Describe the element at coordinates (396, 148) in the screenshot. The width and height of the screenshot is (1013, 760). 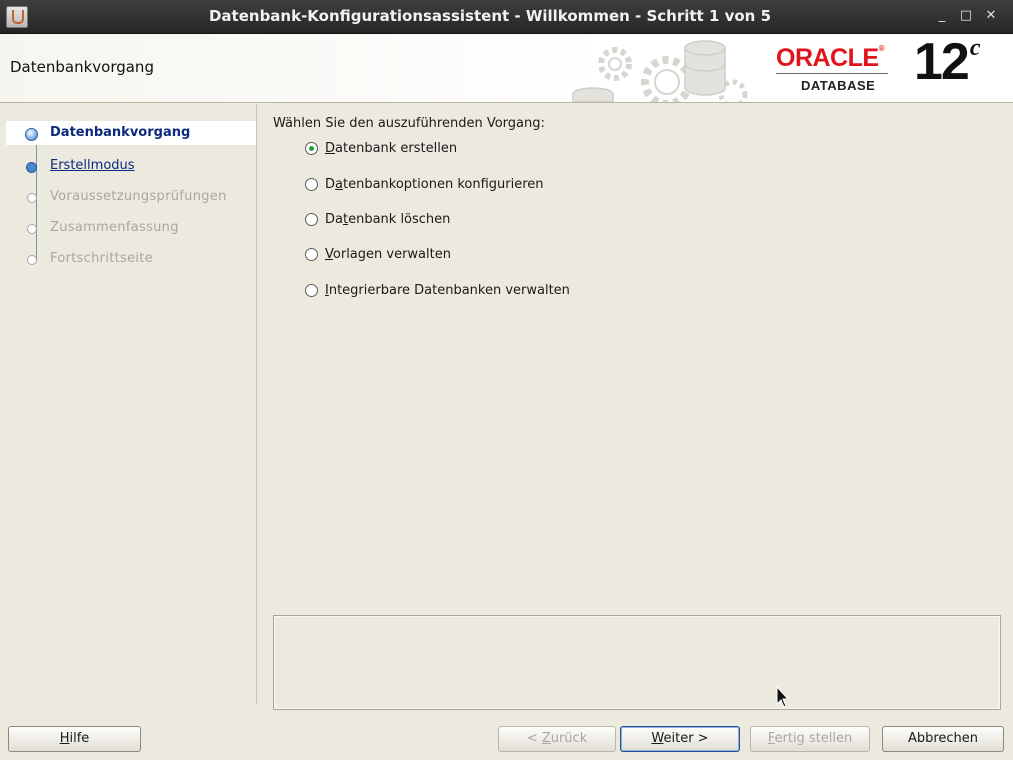
I see `option-text: atenbank erstellen` at that location.